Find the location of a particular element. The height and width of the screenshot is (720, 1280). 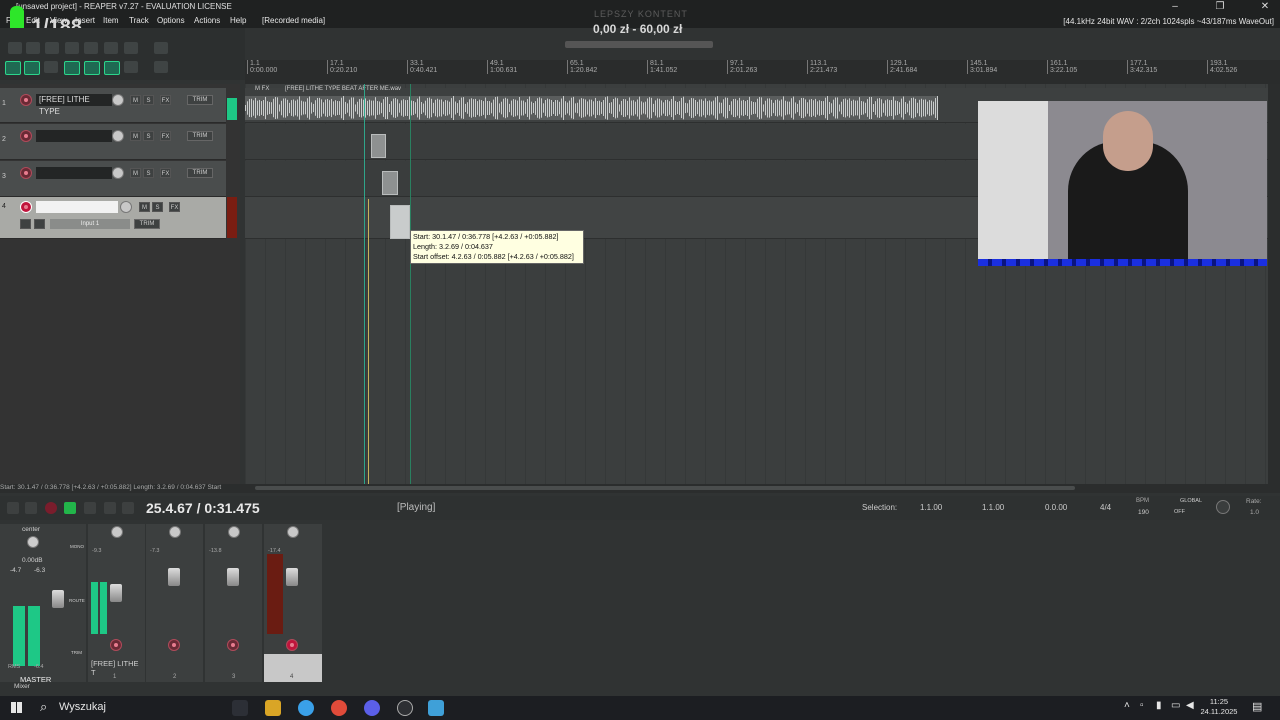

close-icon: ✕ is located at coordinates (1265, 7).